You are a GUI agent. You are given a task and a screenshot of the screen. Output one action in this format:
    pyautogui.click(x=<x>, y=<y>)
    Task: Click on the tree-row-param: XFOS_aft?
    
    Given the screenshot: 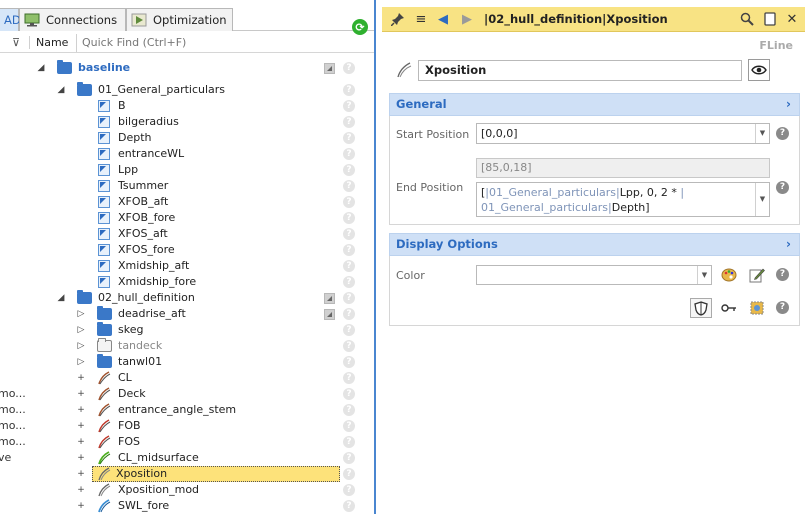 What is the action you would take?
    pyautogui.click(x=187, y=234)
    